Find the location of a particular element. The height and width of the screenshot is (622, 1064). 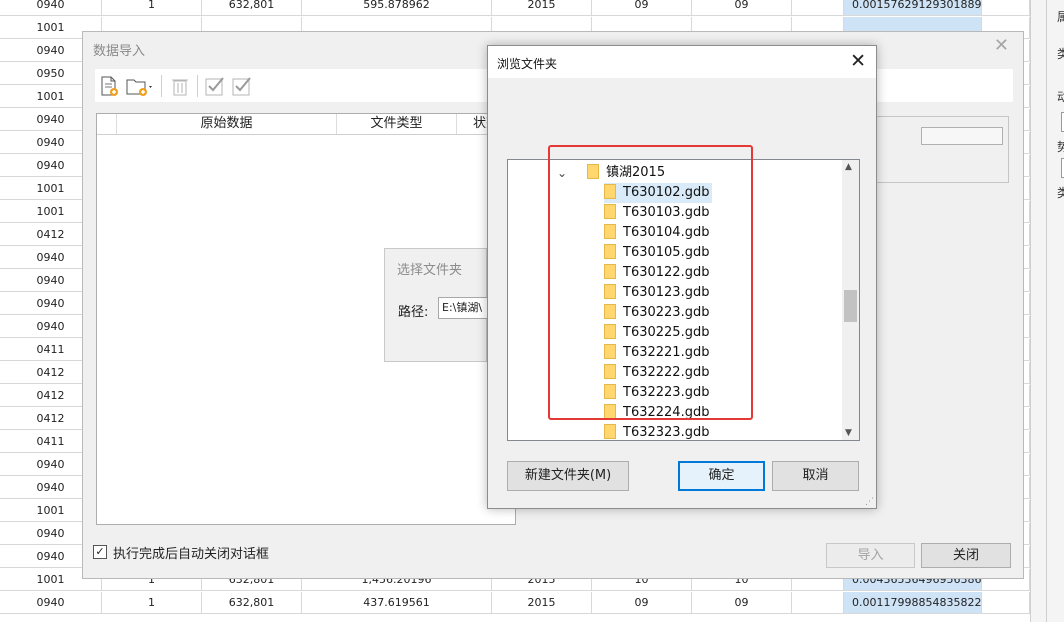

panel-divider is located at coordinates (1046, 311).